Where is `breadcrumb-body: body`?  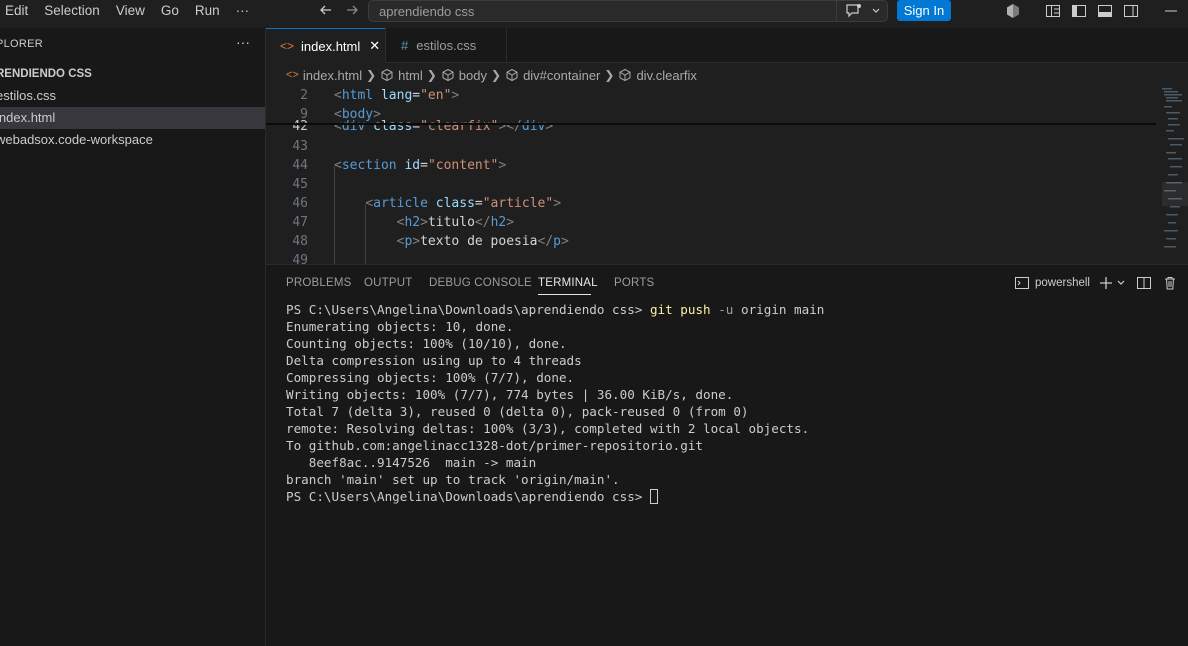
breadcrumb-body: body is located at coordinates (464, 75).